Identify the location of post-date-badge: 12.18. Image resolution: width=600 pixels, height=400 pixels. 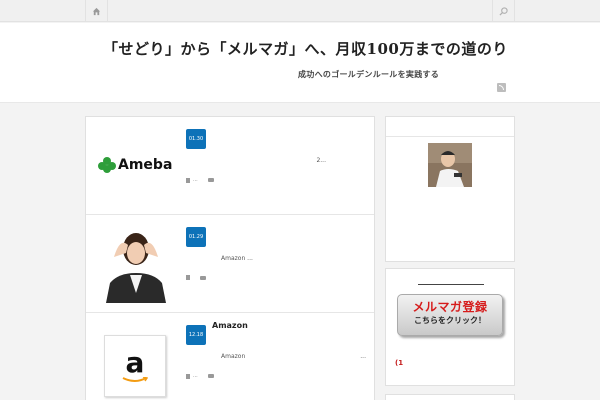
(196, 335).